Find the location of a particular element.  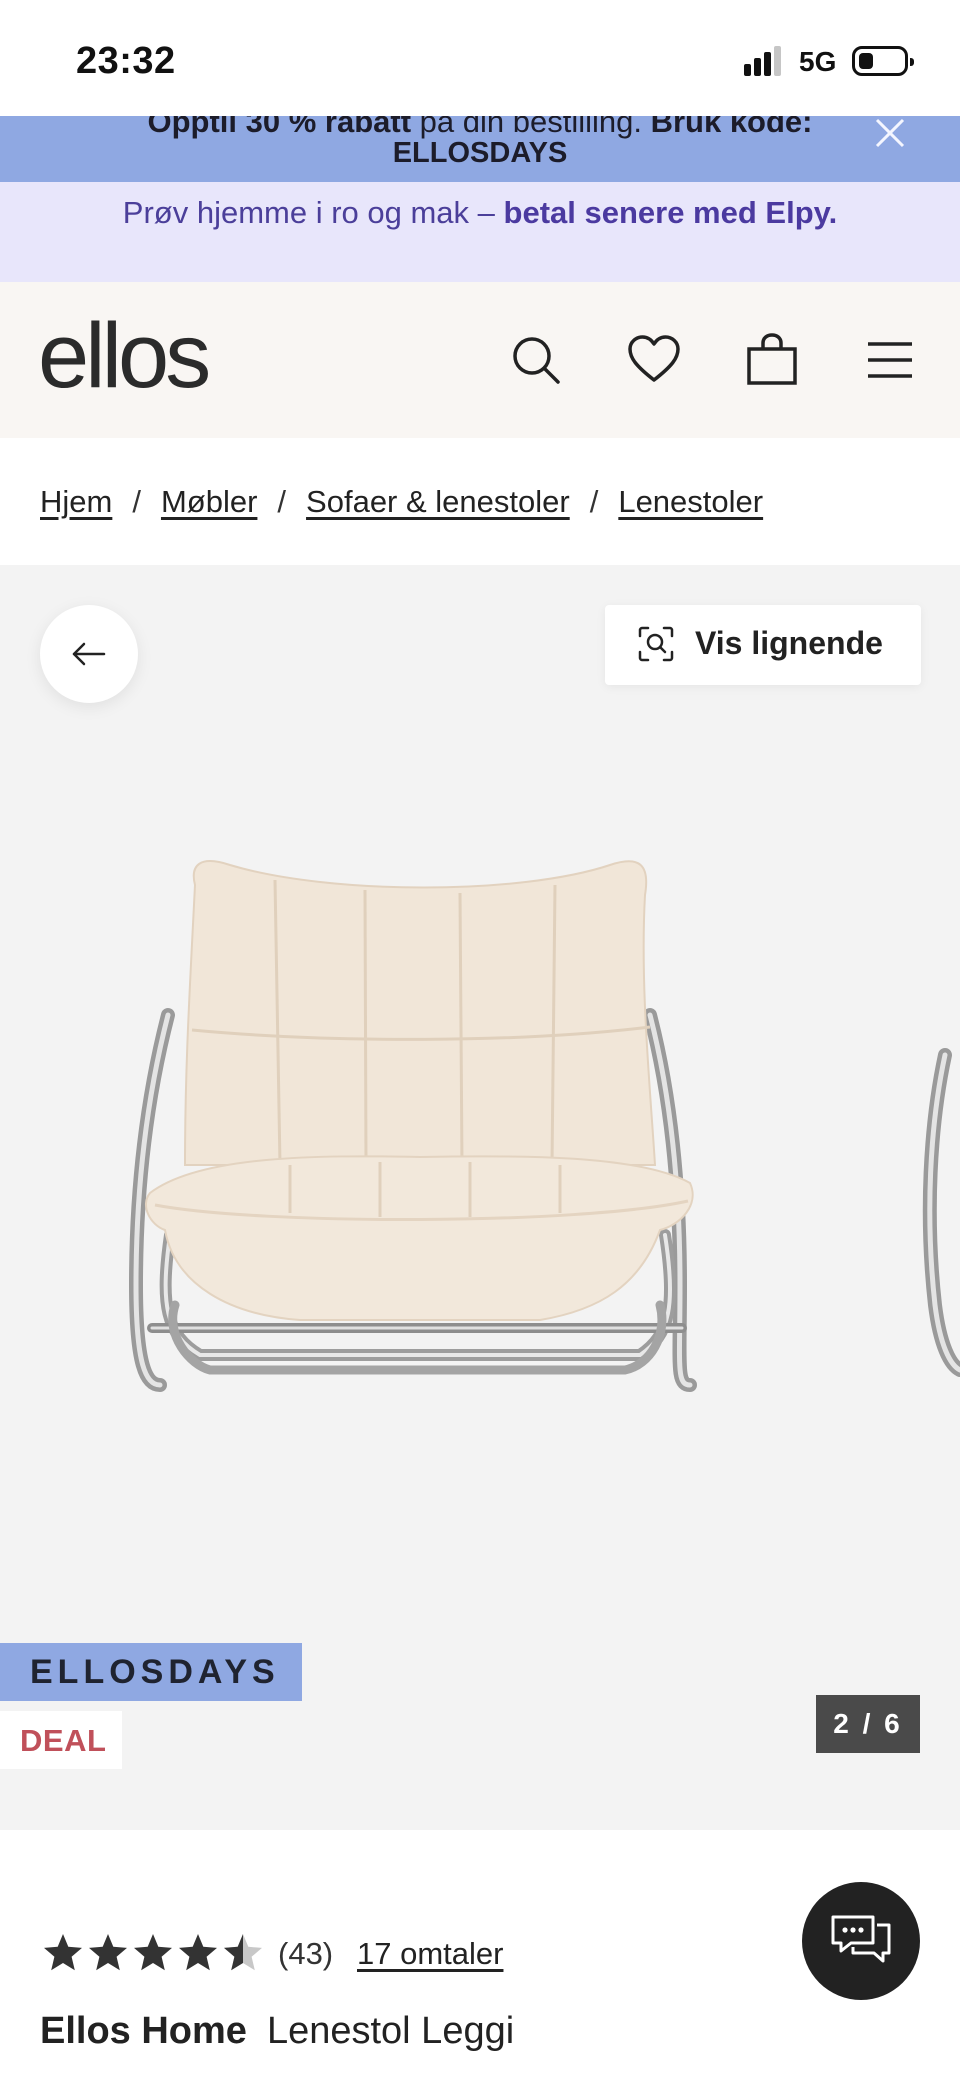

image-counter: 2 / 6 is located at coordinates (868, 1724).